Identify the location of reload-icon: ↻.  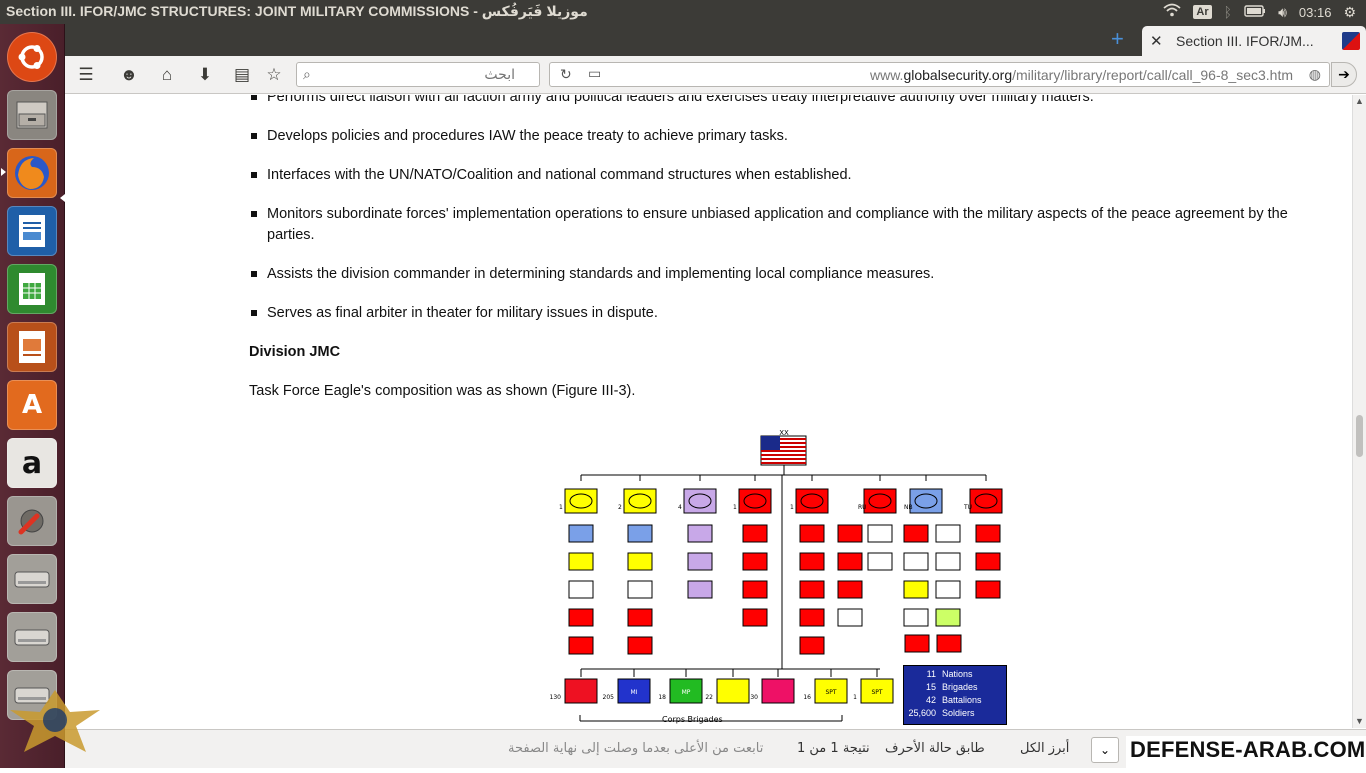
(566, 74).